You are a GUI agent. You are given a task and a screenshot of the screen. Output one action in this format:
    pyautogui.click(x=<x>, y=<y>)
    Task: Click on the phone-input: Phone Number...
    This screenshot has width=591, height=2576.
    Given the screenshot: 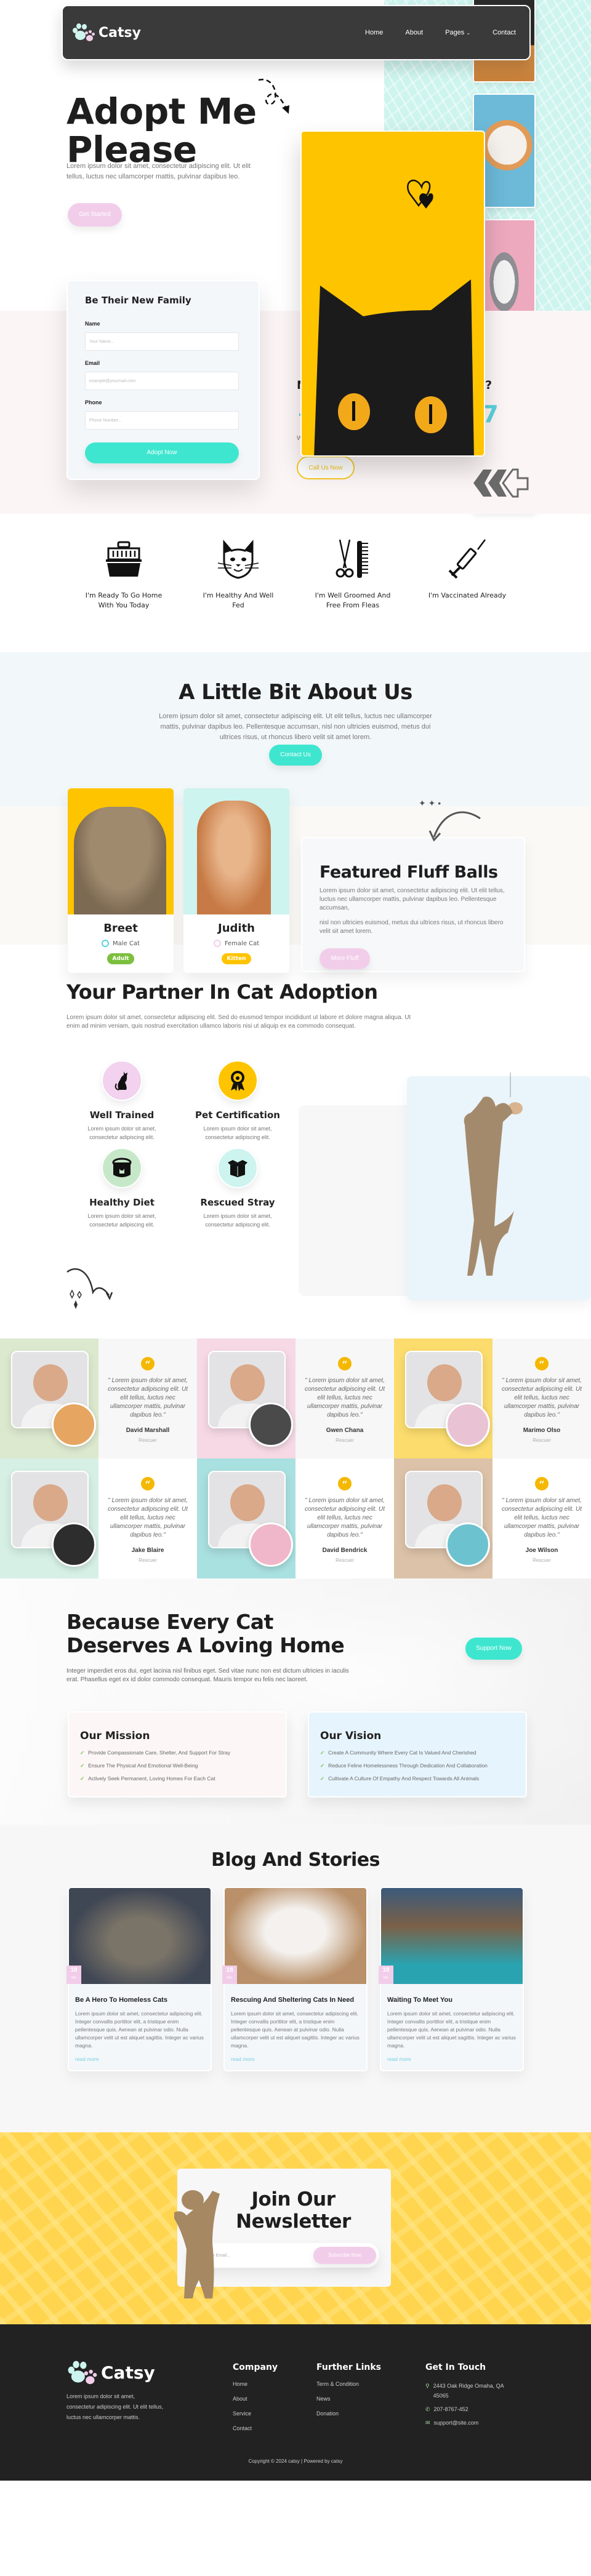 What is the action you would take?
    pyautogui.click(x=162, y=420)
    